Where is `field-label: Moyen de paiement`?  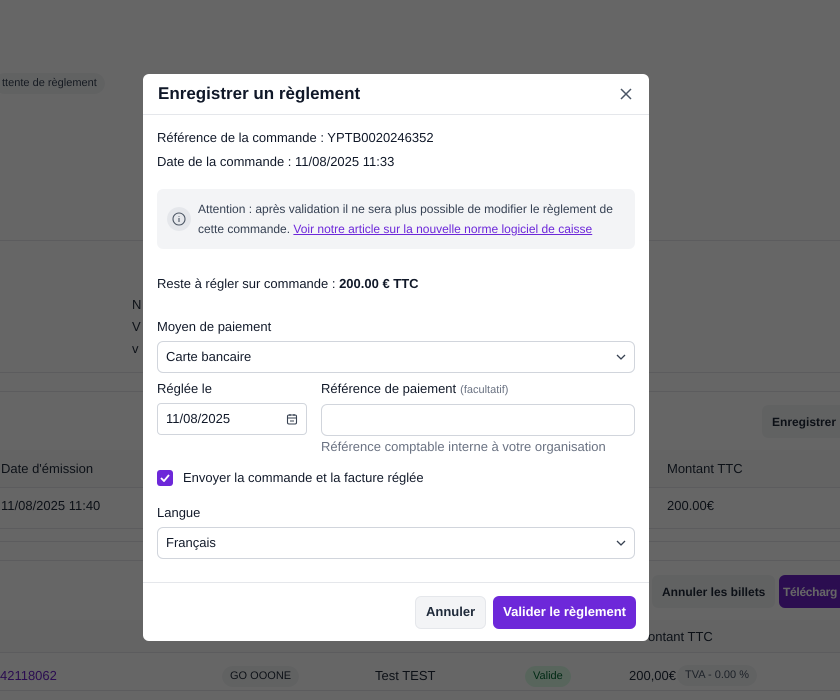
field-label: Moyen de paiement is located at coordinates (214, 327).